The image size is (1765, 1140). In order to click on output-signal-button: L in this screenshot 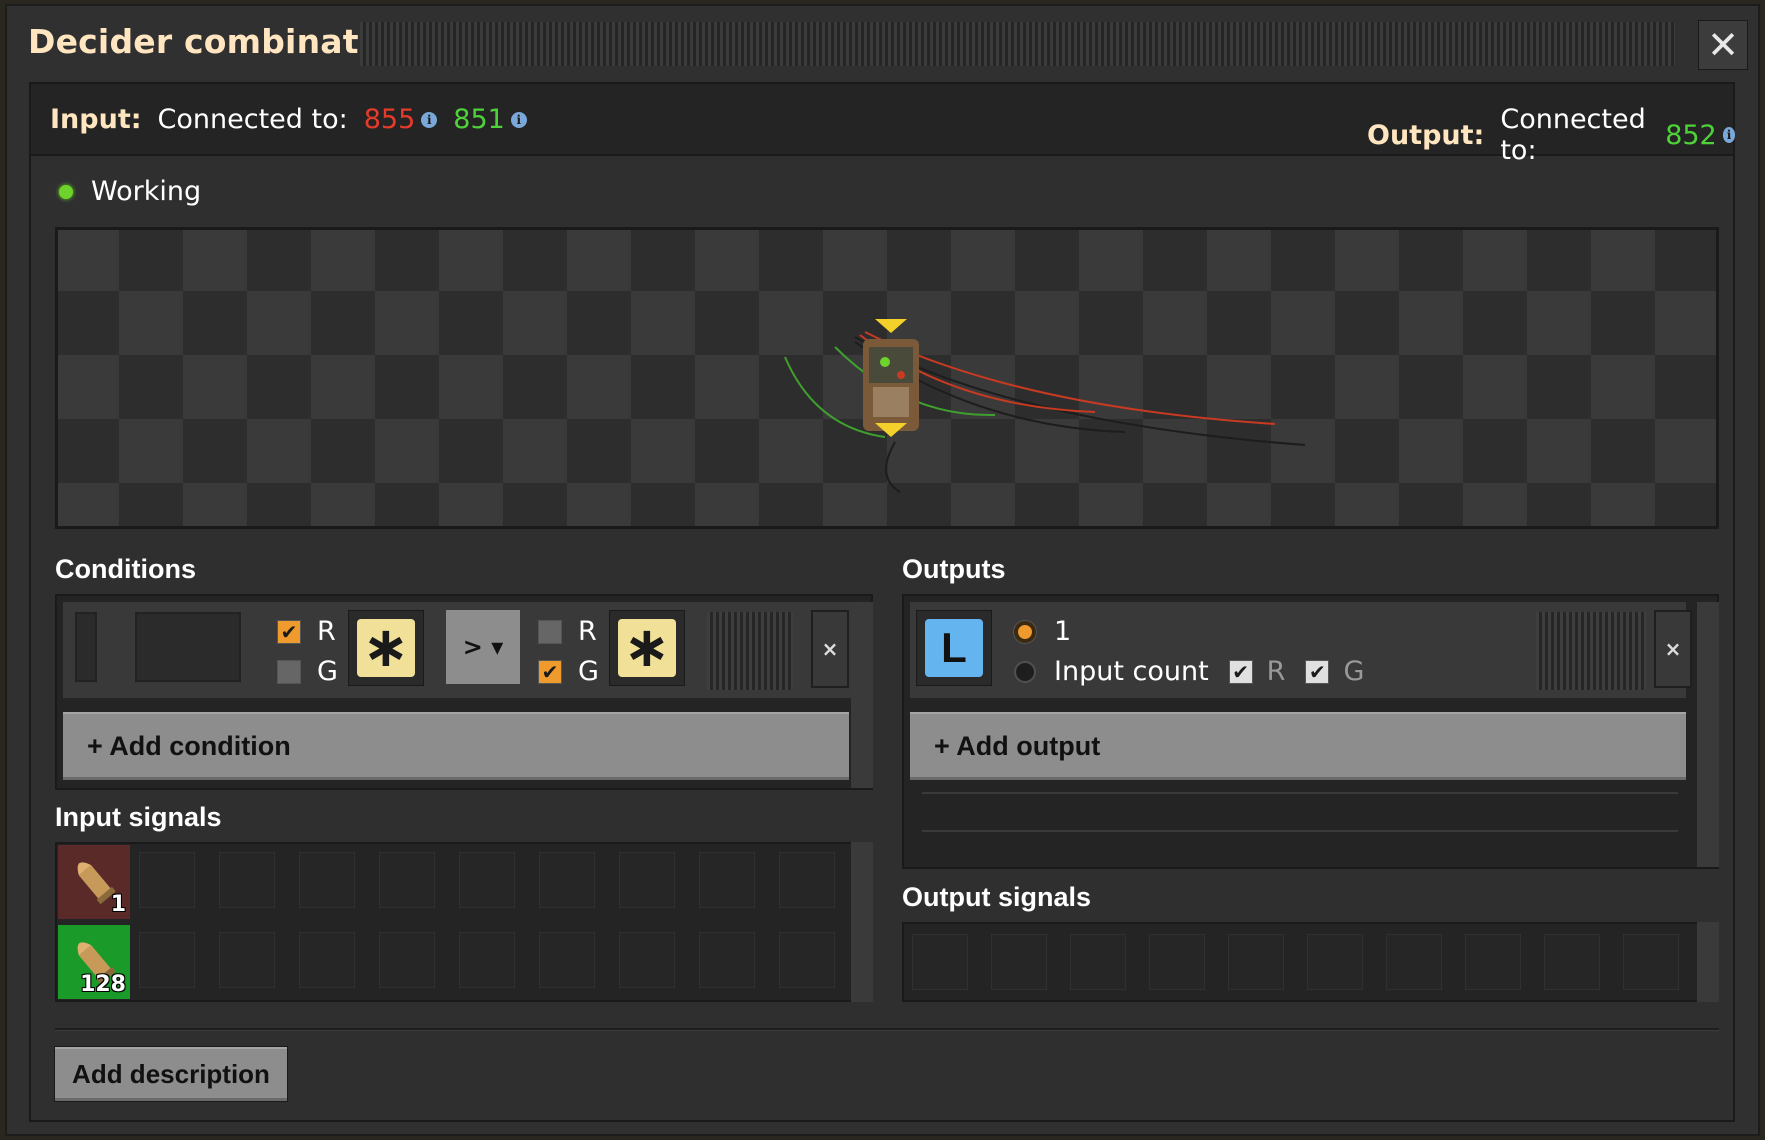, I will do `click(954, 648)`.